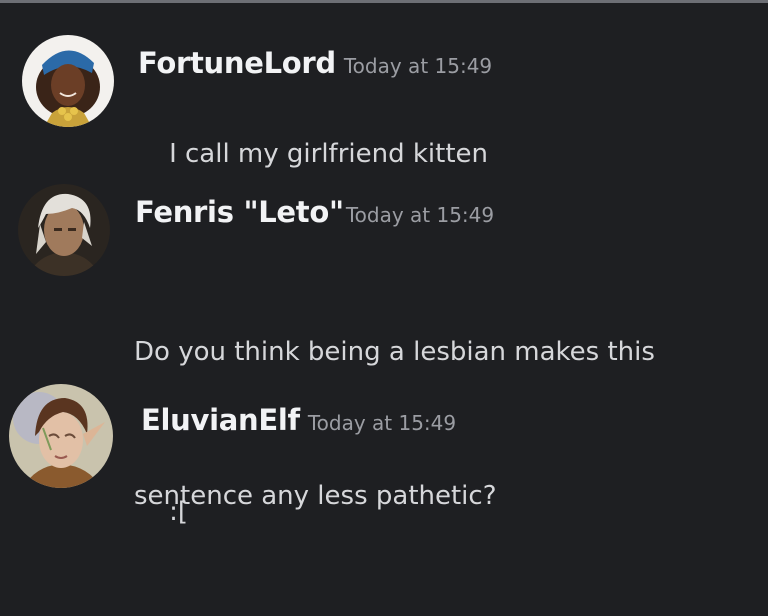 The width and height of the screenshot is (768, 616). I want to click on message-header: FortuneLord Today at 15:49, so click(315, 63).